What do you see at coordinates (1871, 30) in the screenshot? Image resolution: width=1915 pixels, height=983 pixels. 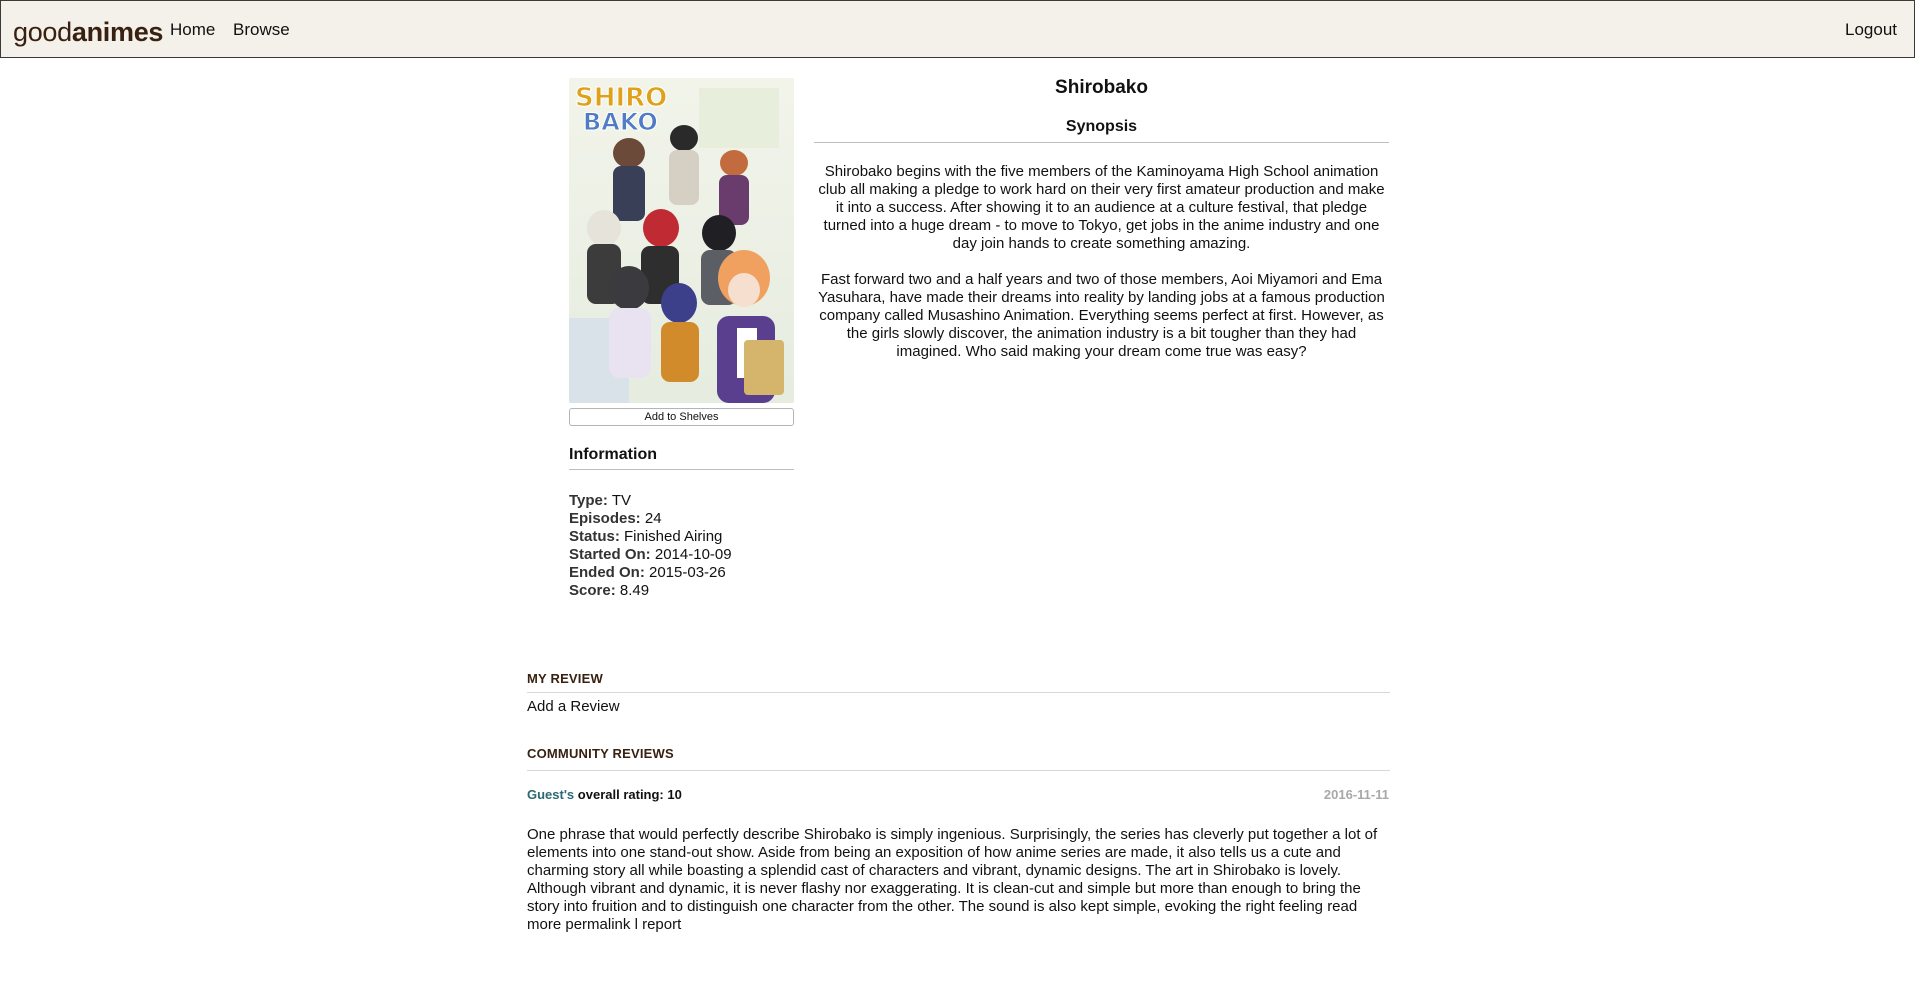 I see `nav-logout-link: Logout` at bounding box center [1871, 30].